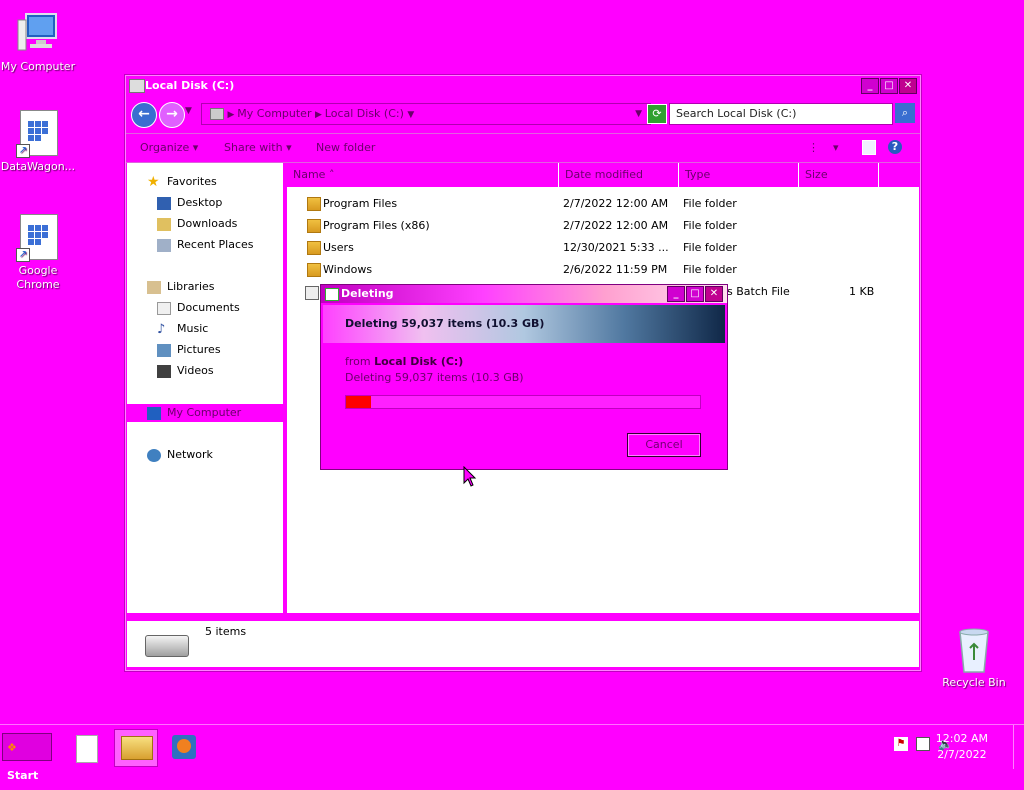 This screenshot has height=790, width=1024. I want to click on delete-icon, so click(332, 294).